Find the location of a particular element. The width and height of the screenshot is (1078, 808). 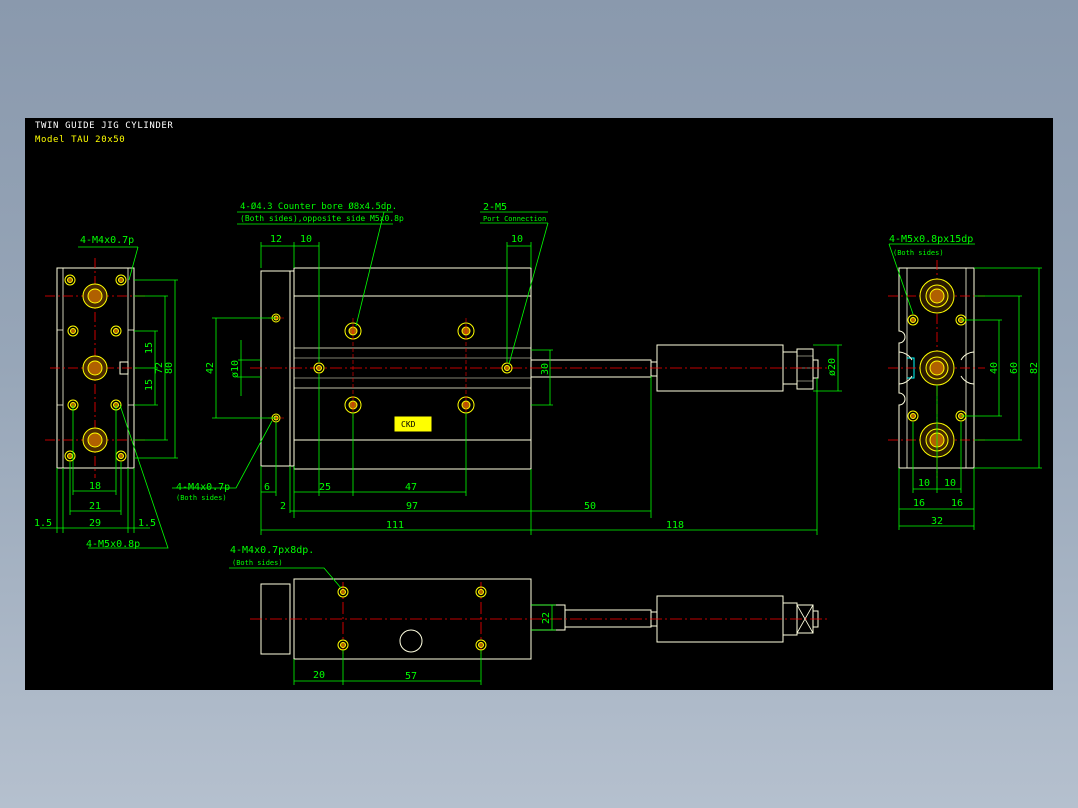

left-dim-1-5-right: 1.5 is located at coordinates (147, 523).